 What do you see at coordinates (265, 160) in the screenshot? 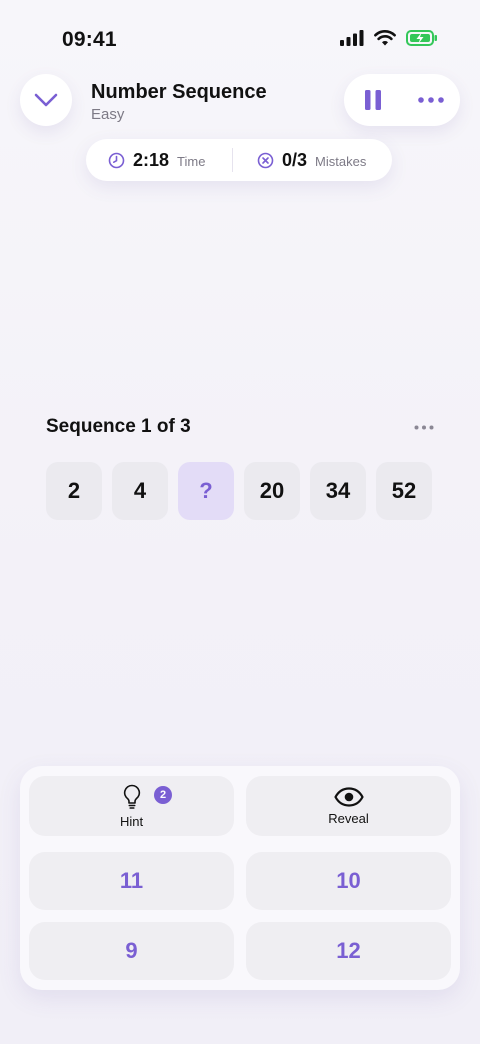
I see `x-circle-icon` at bounding box center [265, 160].